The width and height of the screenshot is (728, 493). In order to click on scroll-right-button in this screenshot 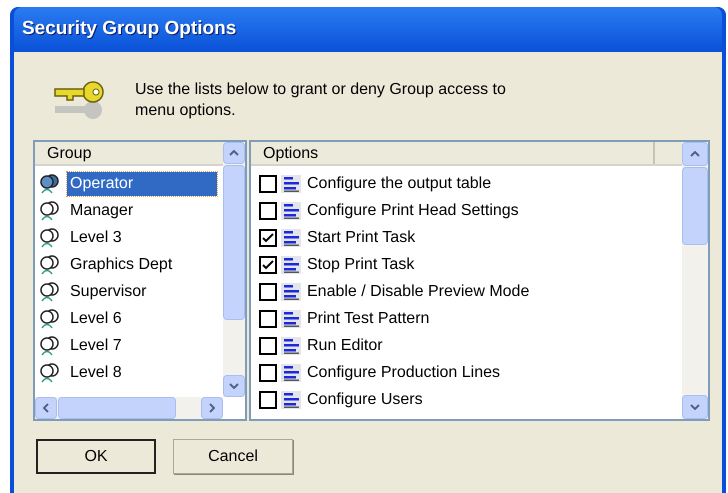, I will do `click(212, 408)`.